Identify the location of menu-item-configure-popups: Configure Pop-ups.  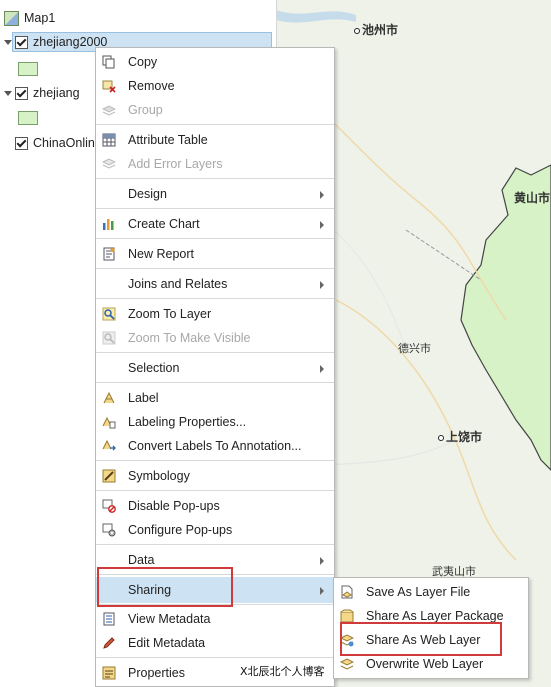
(215, 530).